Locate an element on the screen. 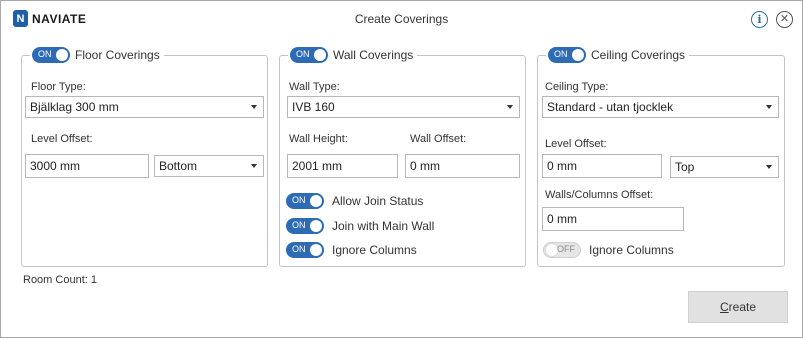  wall-height-input: 2001 mm is located at coordinates (342, 166).